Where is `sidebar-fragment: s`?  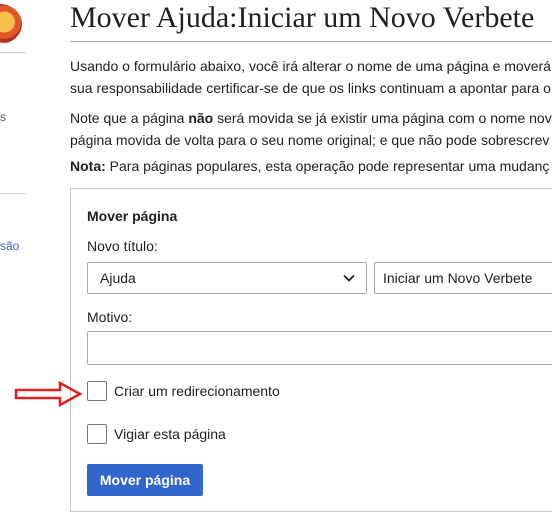 sidebar-fragment: s is located at coordinates (3, 117).